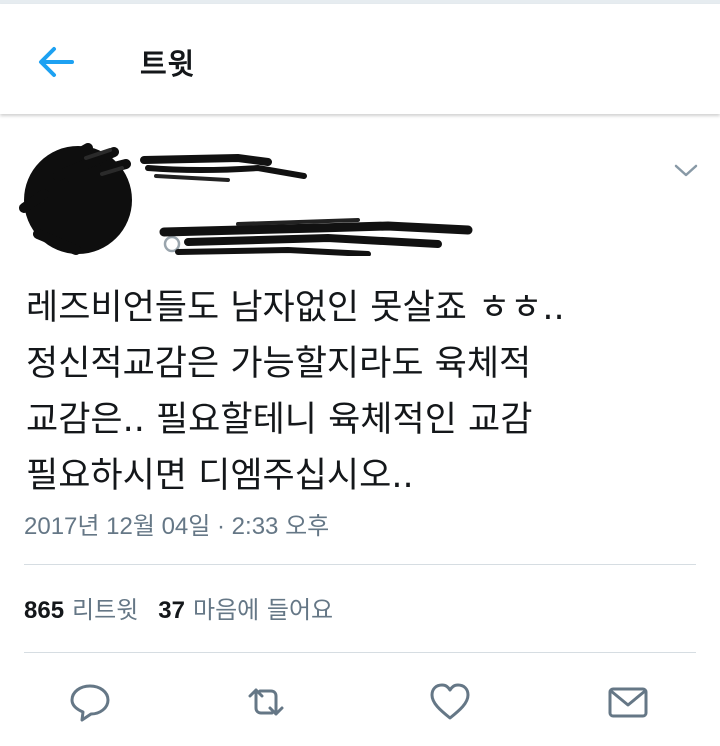  Describe the element at coordinates (279, 364) in the screenshot. I see `tweet-text-line: 정신적교감은 가능할지라도 육체적` at that location.